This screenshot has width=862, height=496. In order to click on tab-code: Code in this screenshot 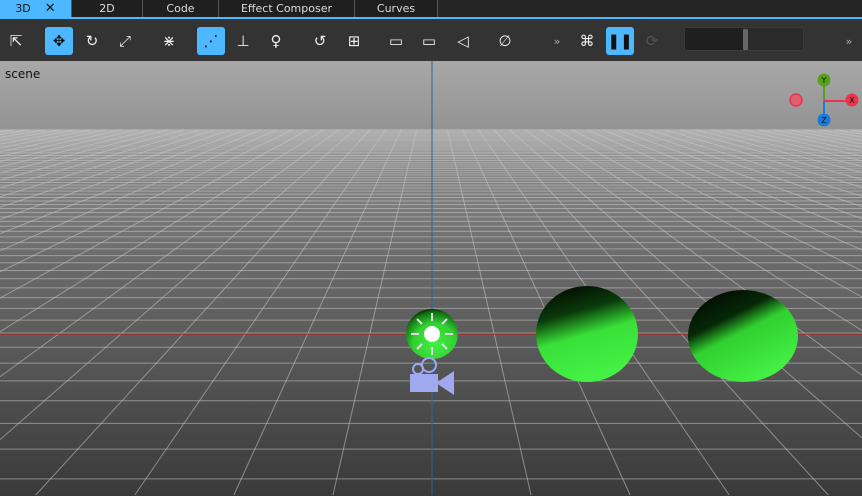, I will do `click(181, 8)`.